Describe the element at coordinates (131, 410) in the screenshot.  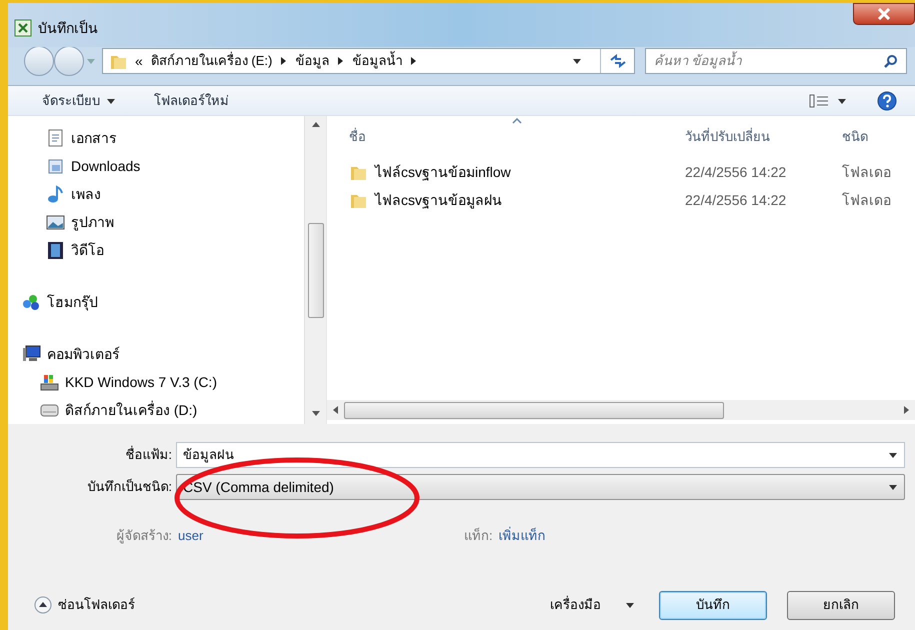
I see `navigation-item: ดิสก์ภายในเครื่อง (D:)` at that location.